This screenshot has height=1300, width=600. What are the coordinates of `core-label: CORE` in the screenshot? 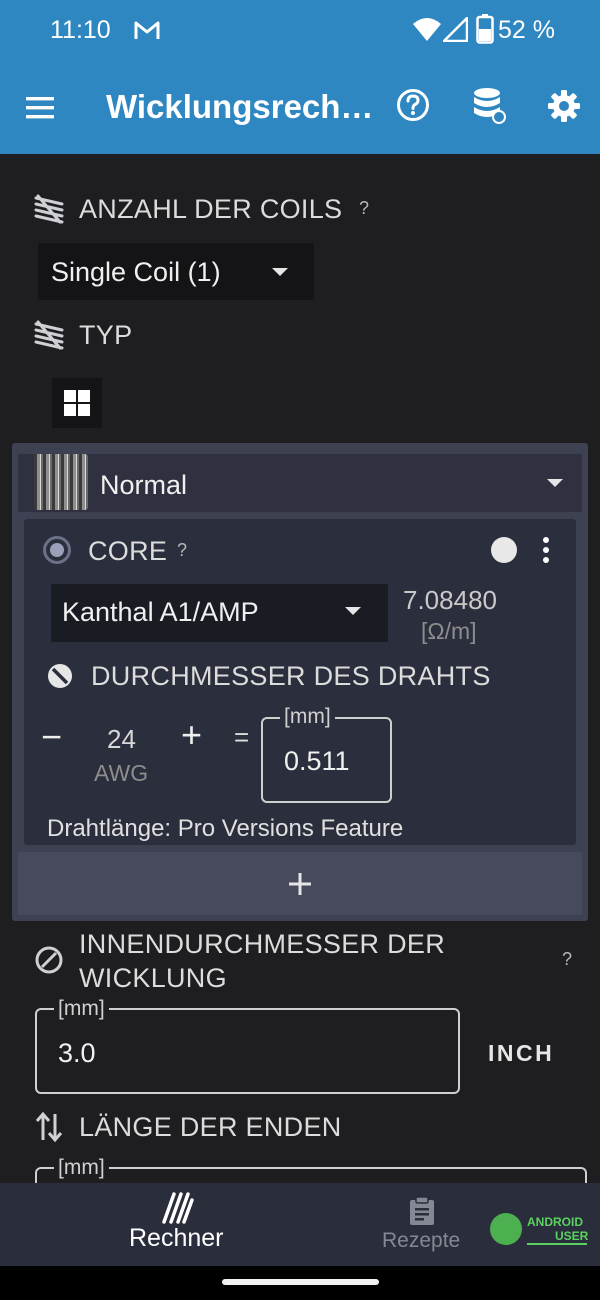 It's located at (128, 551).